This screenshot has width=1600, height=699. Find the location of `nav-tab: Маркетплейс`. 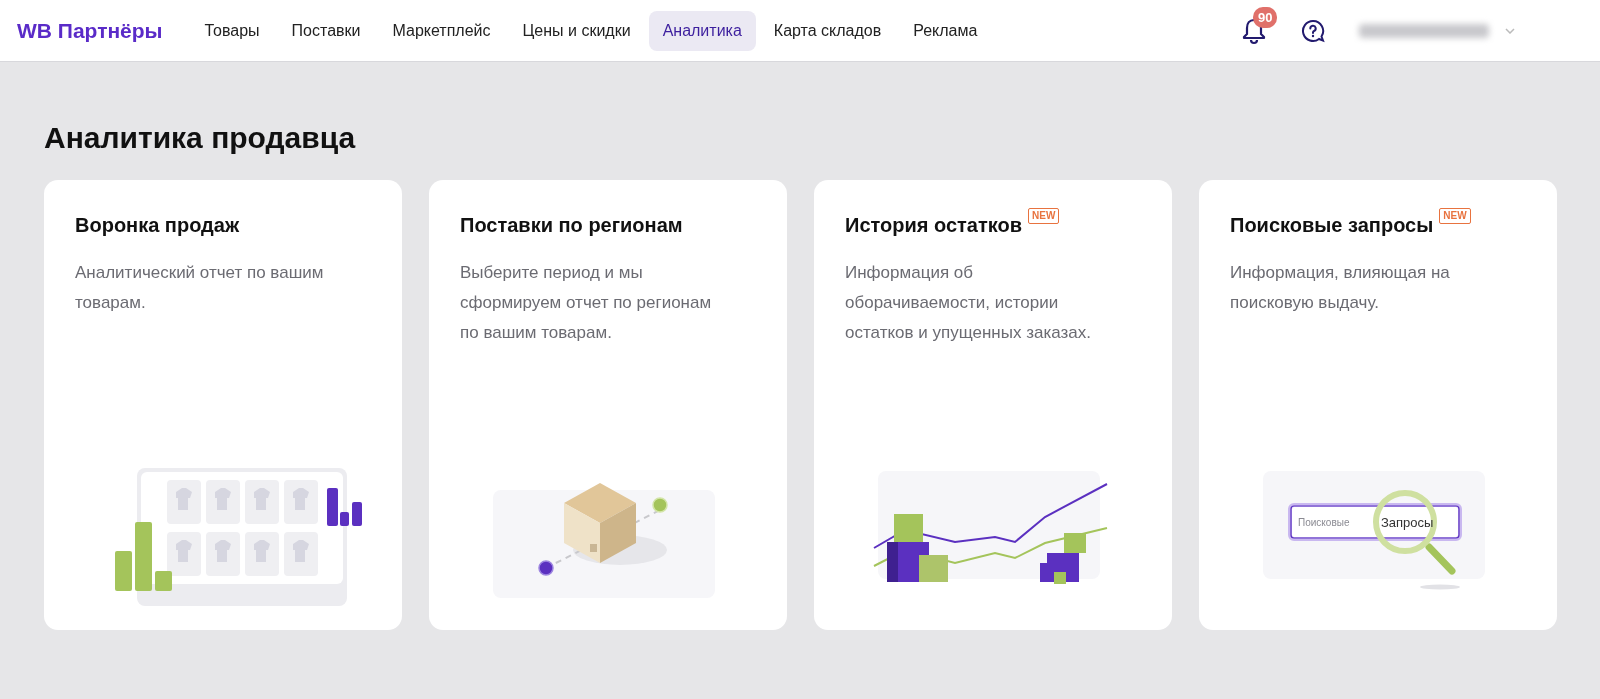

nav-tab: Маркетплейс is located at coordinates (441, 30).